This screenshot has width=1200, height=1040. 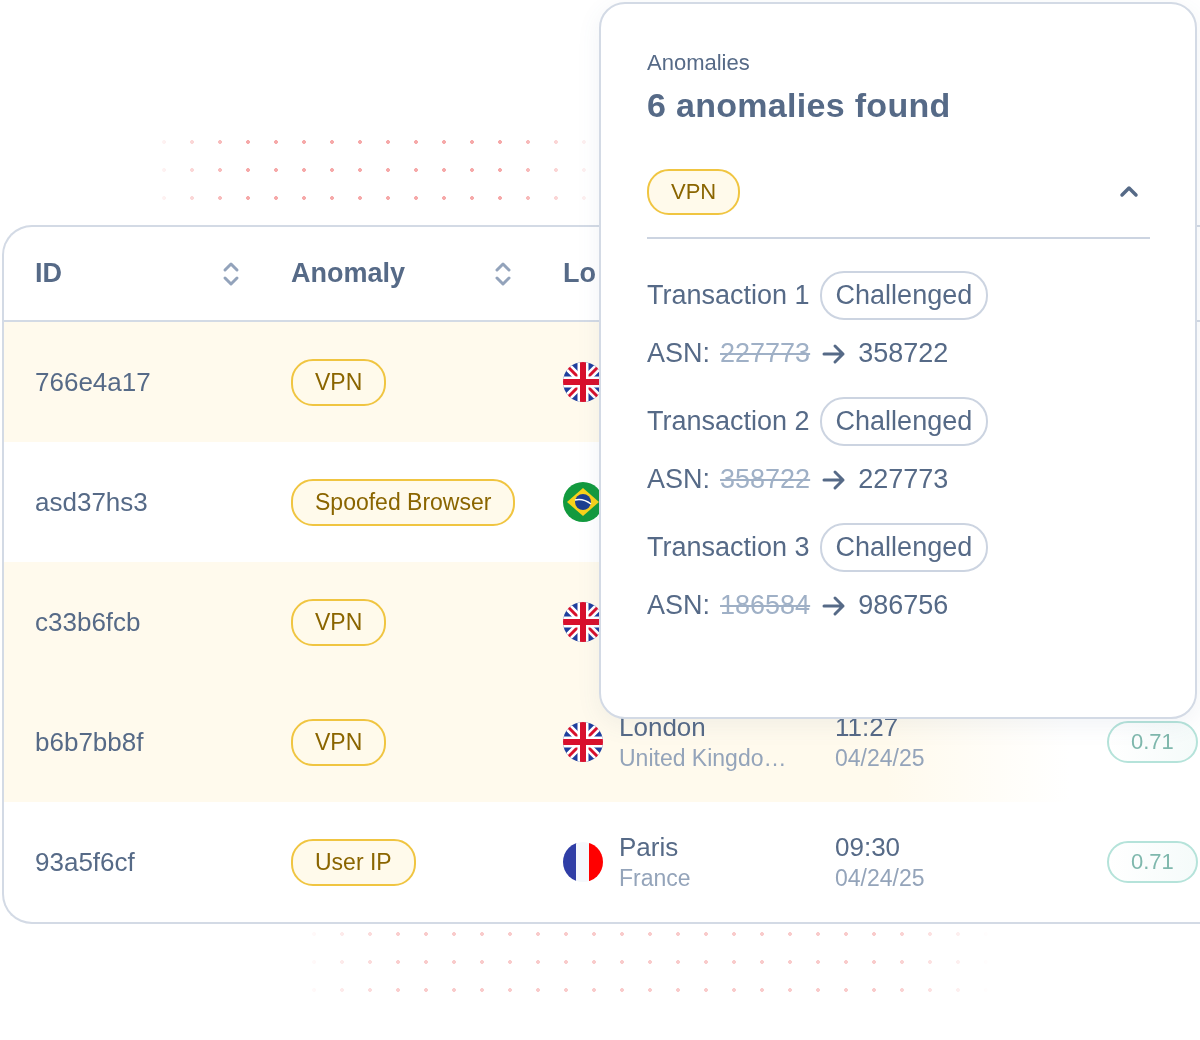 I want to click on column-header: ID, so click(x=48, y=273).